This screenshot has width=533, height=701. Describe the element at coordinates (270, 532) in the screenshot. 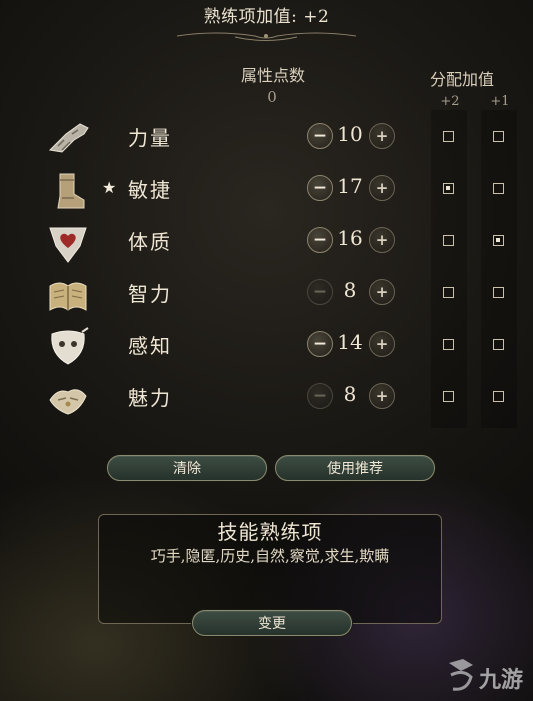

I see `skill-proficiency-title: 技能熟练项` at that location.